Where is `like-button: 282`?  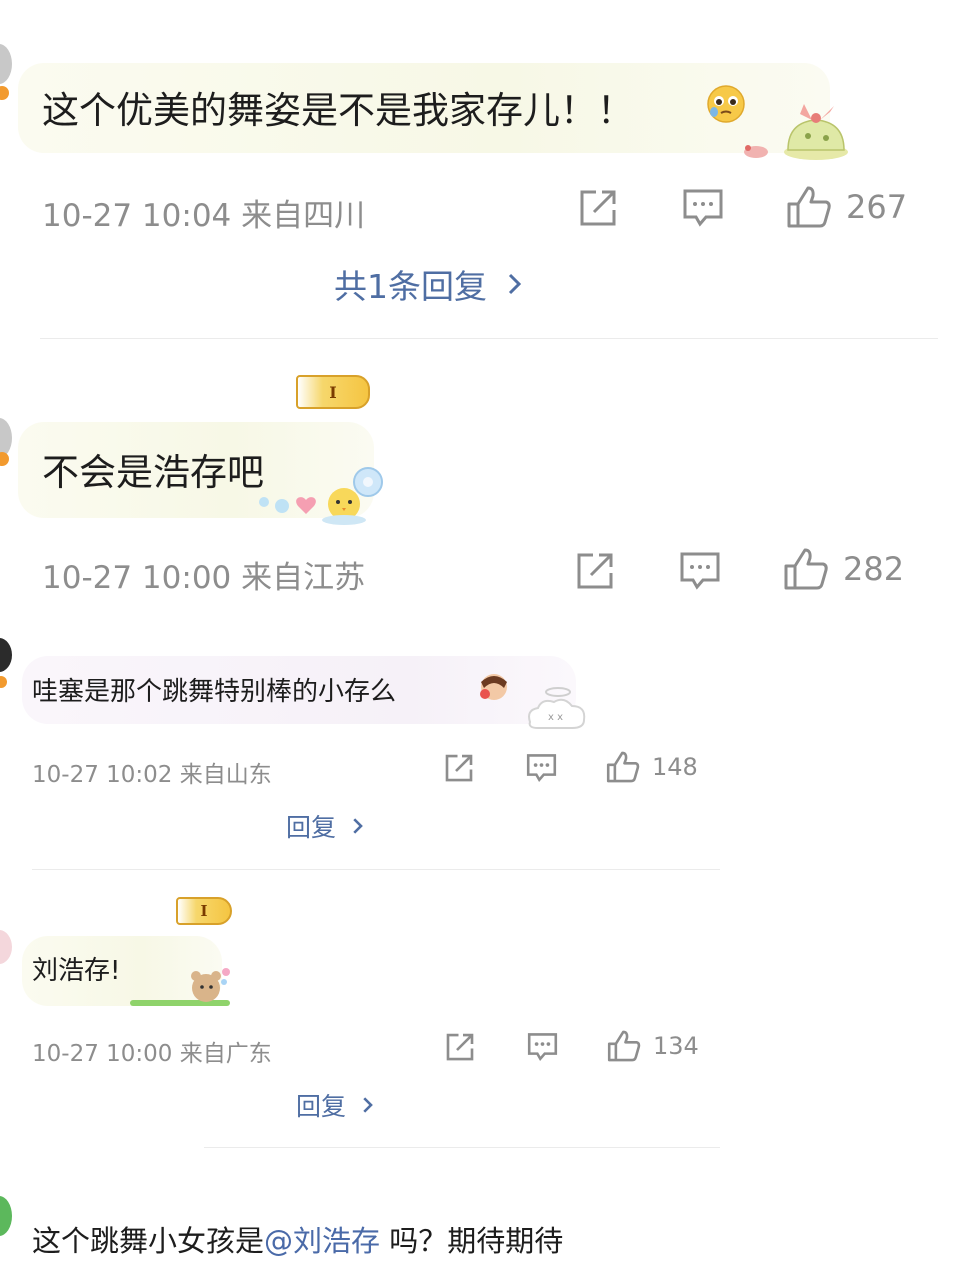
like-button: 282 is located at coordinates (843, 569).